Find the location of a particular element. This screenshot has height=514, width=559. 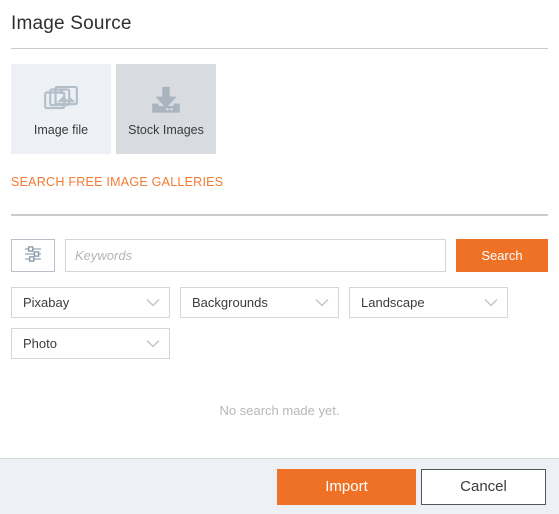

source-tile-label: Image file is located at coordinates (61, 129).